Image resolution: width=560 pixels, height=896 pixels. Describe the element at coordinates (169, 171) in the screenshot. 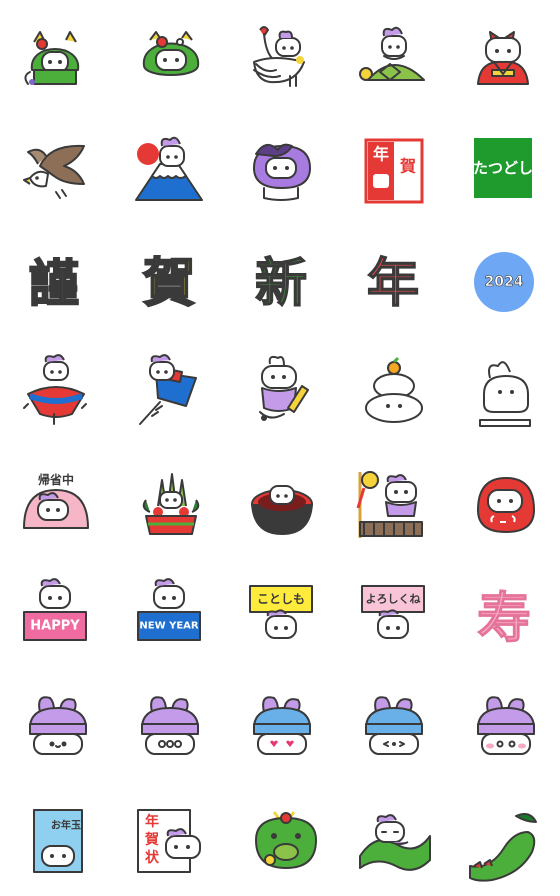

I see `fuji-bunny-icon` at that location.